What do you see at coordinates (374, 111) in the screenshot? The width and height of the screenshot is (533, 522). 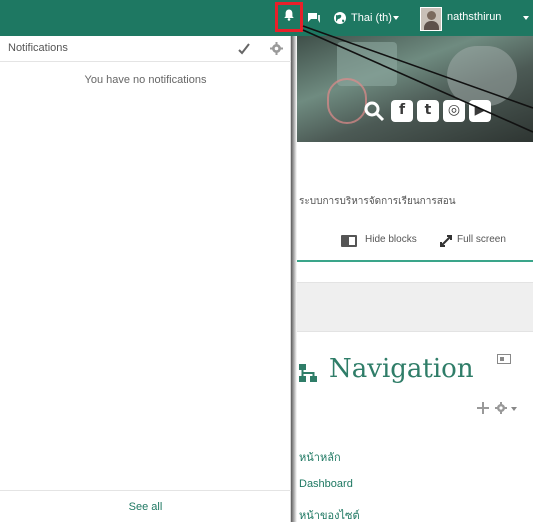 I see `search-icon` at bounding box center [374, 111].